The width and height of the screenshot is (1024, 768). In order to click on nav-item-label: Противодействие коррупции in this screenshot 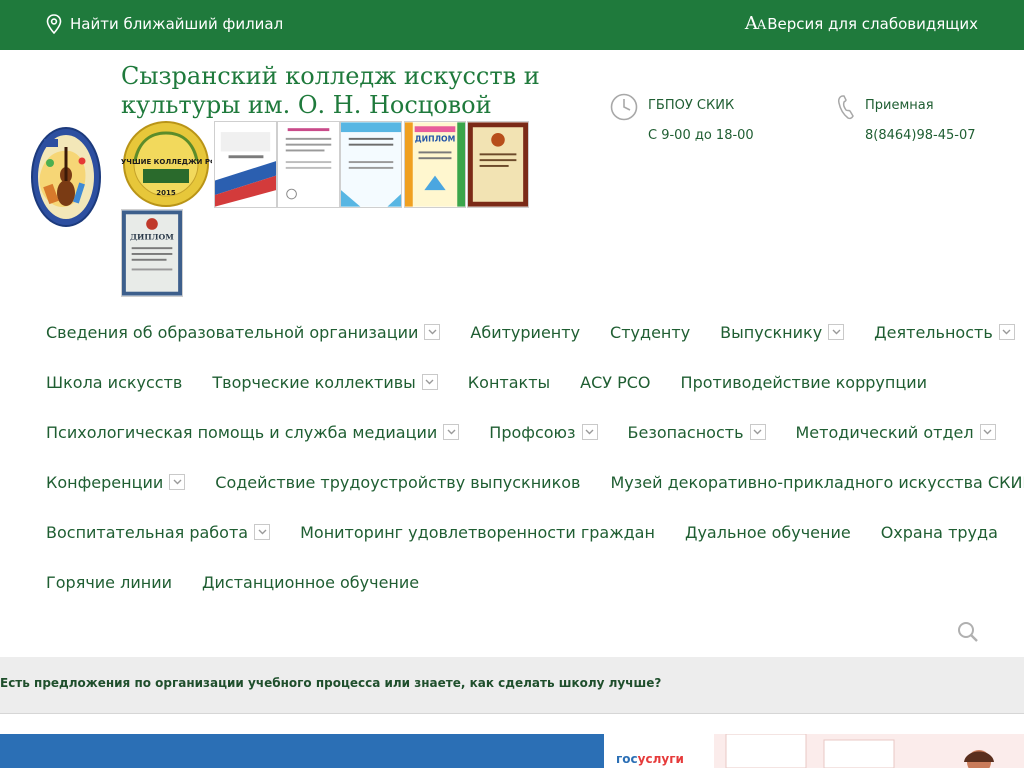, I will do `click(804, 382)`.